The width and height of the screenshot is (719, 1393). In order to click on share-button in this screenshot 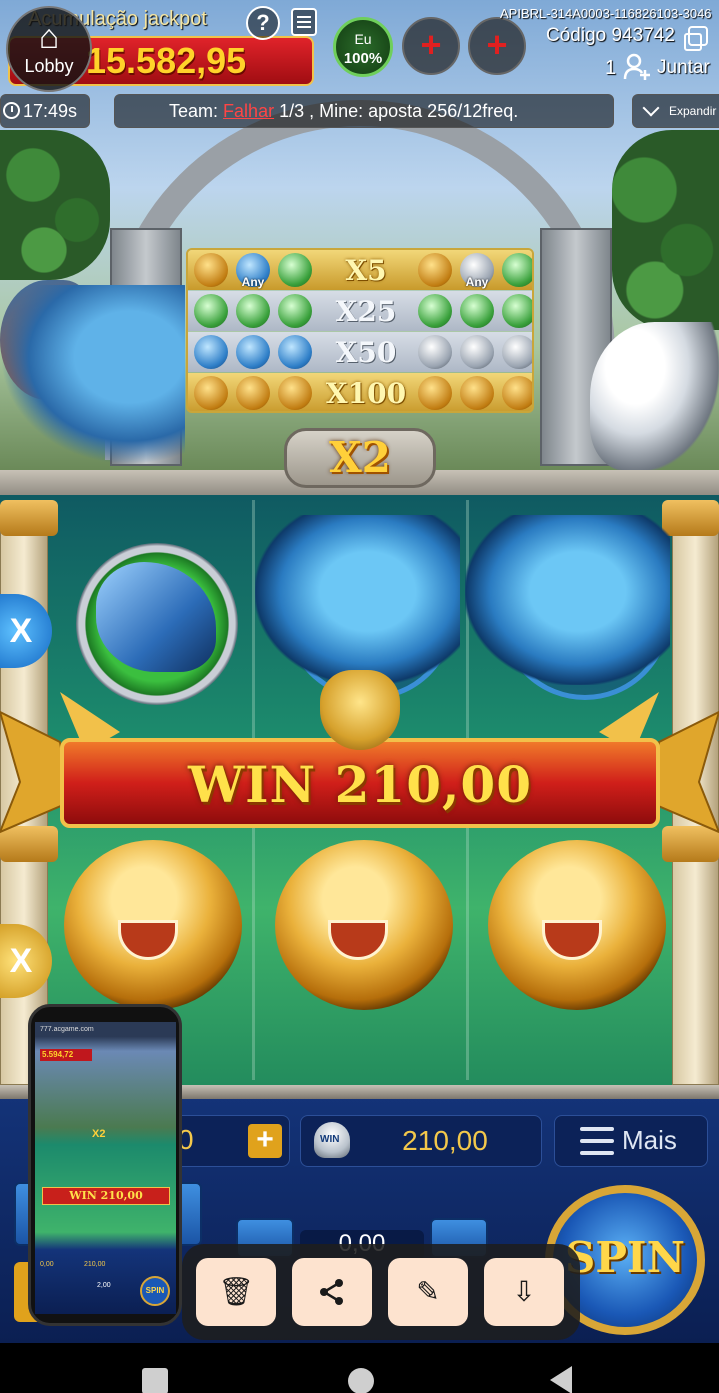, I will do `click(332, 1292)`.